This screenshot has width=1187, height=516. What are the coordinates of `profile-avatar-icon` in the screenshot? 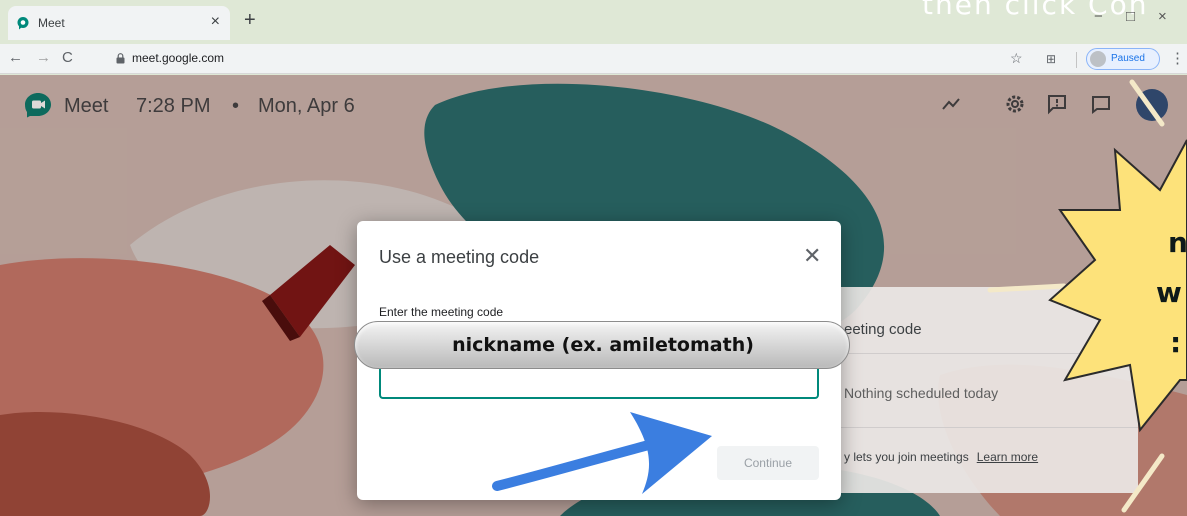 It's located at (1098, 59).